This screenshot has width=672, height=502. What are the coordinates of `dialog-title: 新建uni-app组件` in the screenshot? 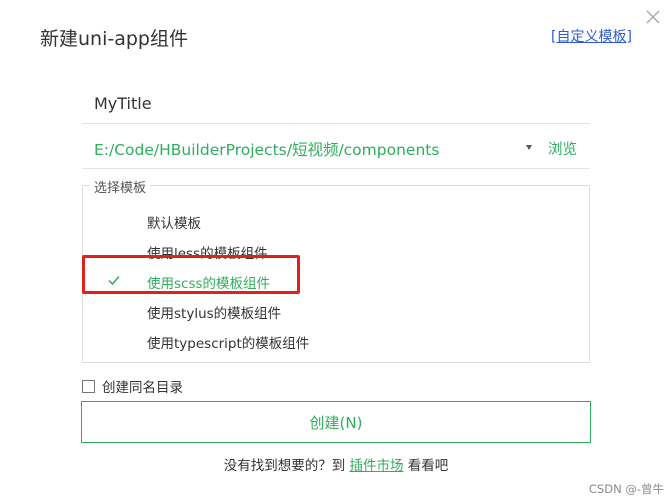 It's located at (114, 39).